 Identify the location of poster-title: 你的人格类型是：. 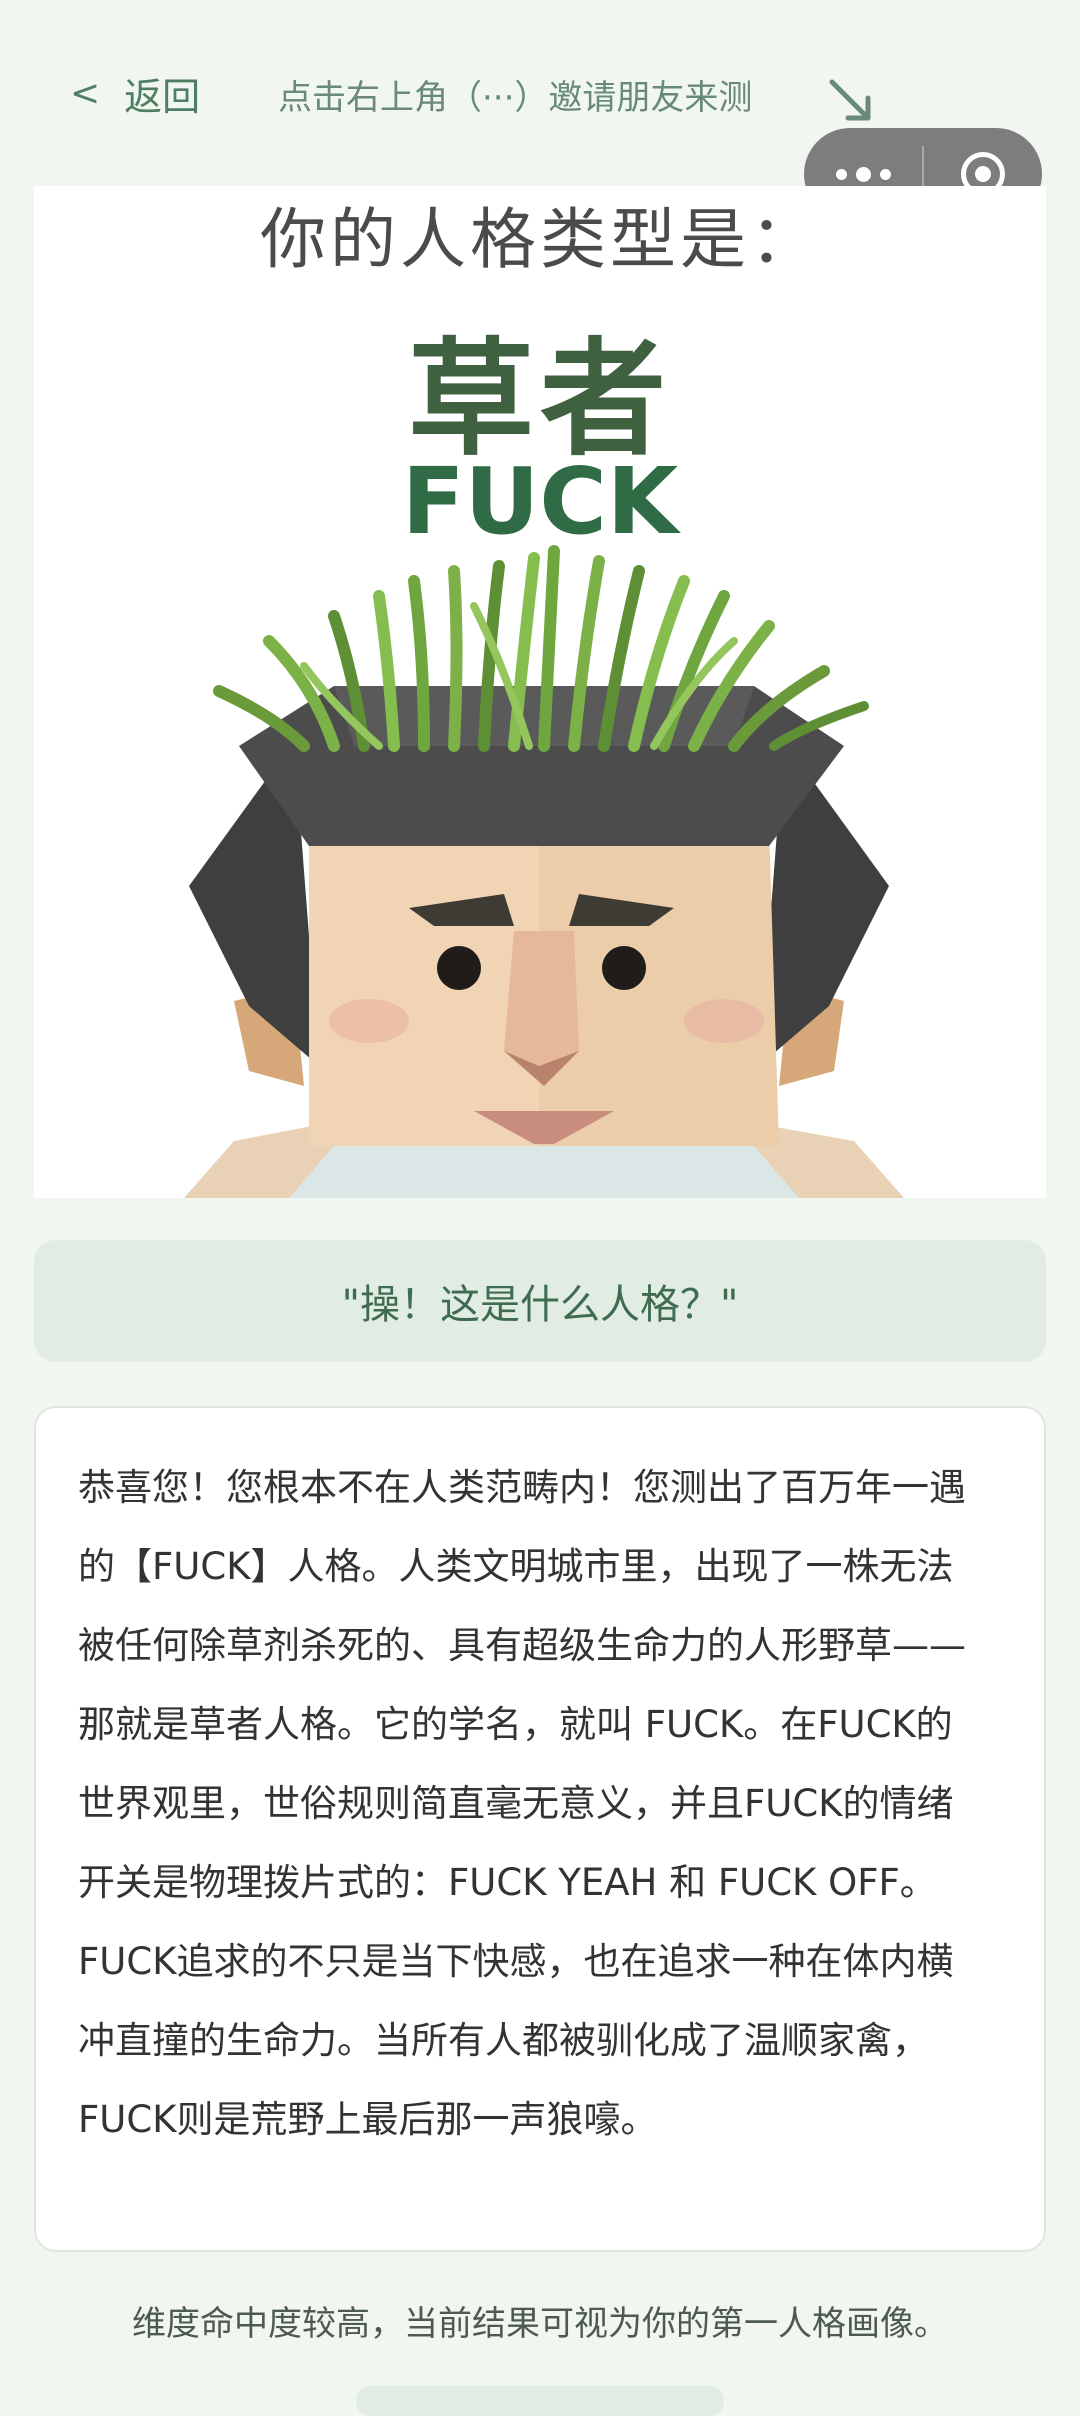
(540, 239).